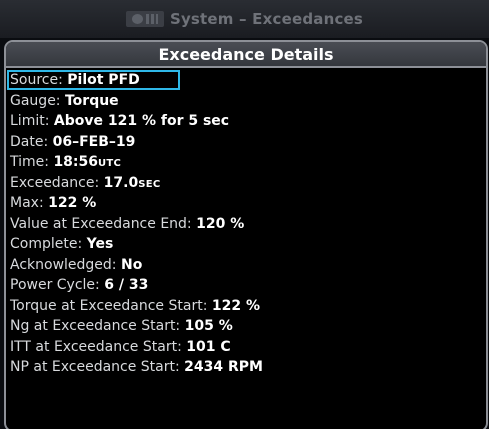  What do you see at coordinates (100, 244) in the screenshot?
I see `detail-value: Yes` at bounding box center [100, 244].